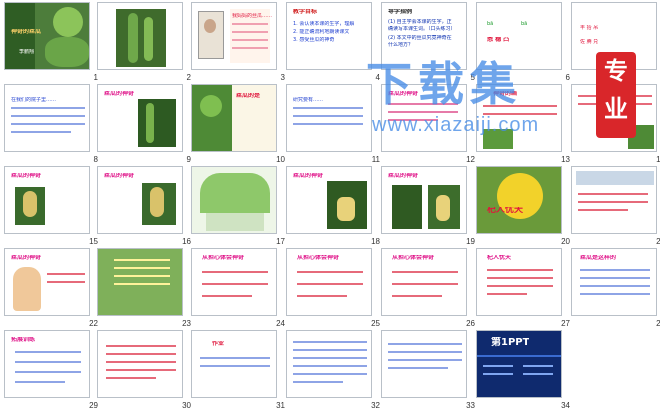  I want to click on slide-number: 18, so click(375, 241).